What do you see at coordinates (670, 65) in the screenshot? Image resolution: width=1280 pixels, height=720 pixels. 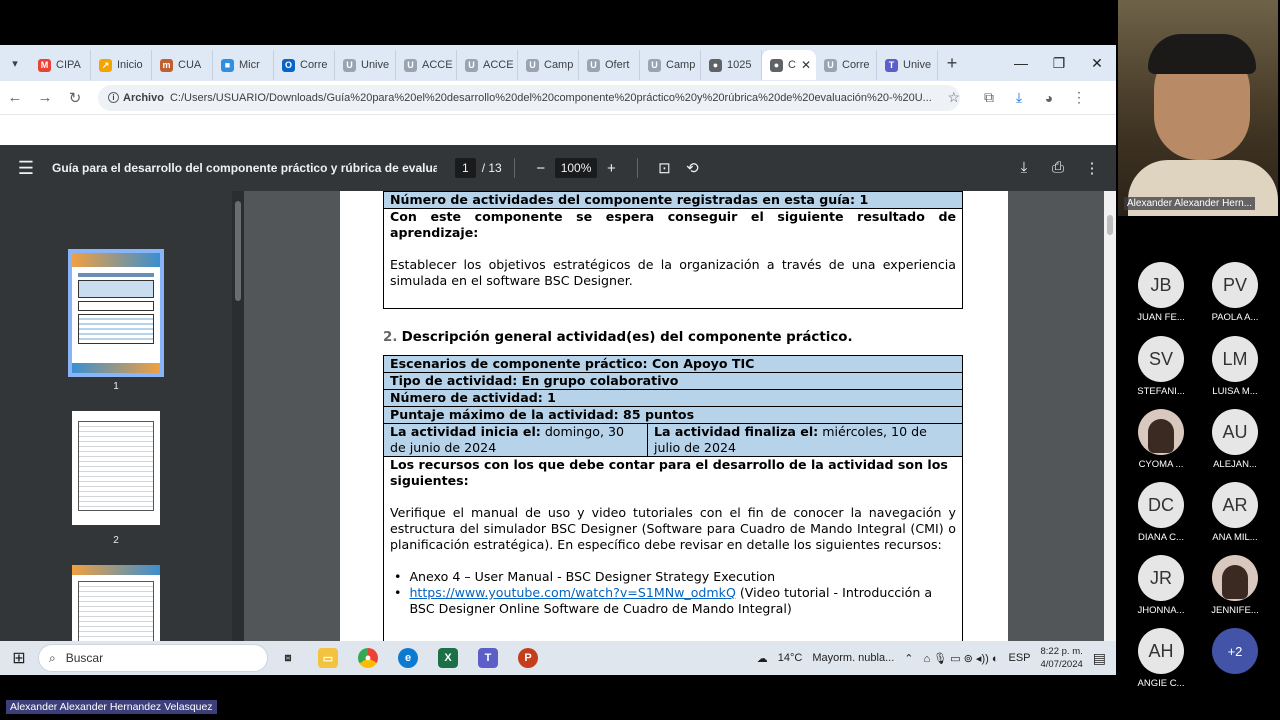 I see `tab-b-10: U Camp` at bounding box center [670, 65].